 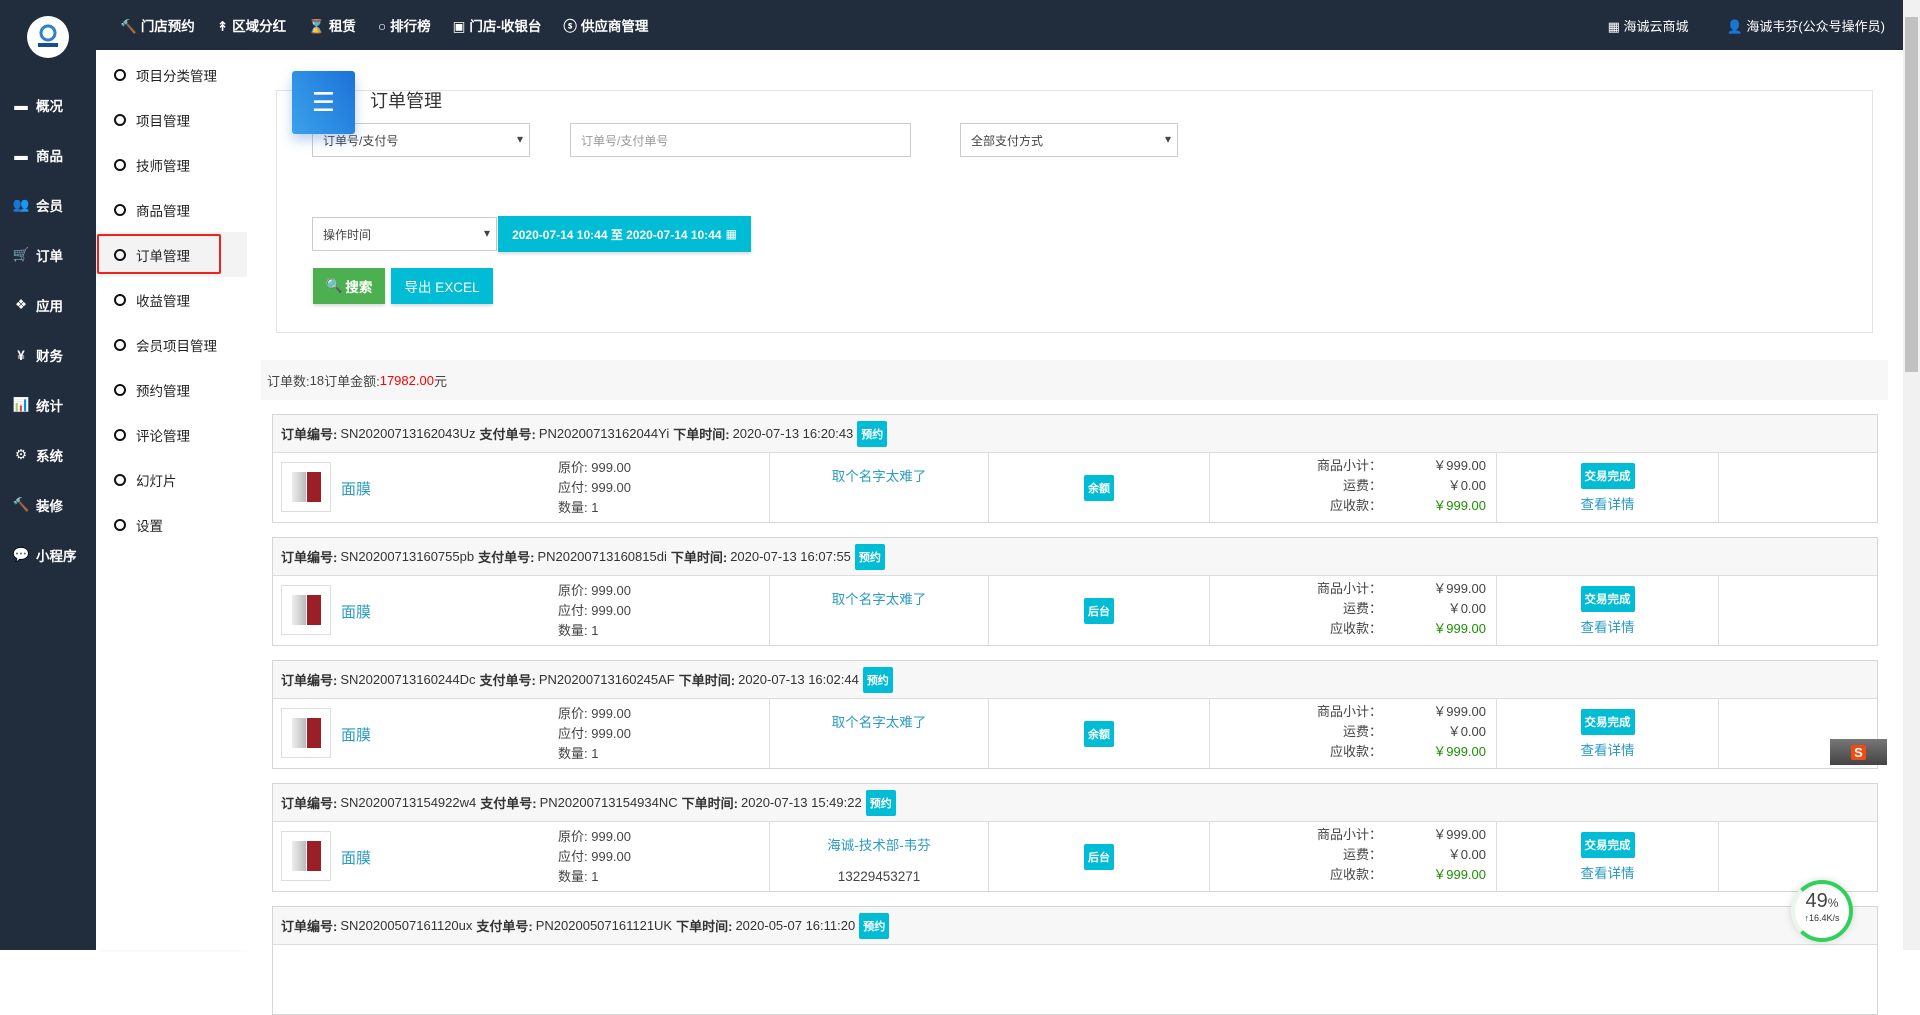 What do you see at coordinates (21, 204) in the screenshot?
I see `users-icon: 👥` at bounding box center [21, 204].